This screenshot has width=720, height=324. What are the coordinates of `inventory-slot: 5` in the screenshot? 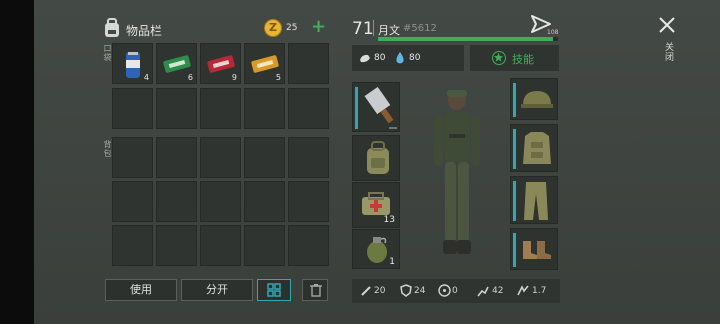 It's located at (264, 63).